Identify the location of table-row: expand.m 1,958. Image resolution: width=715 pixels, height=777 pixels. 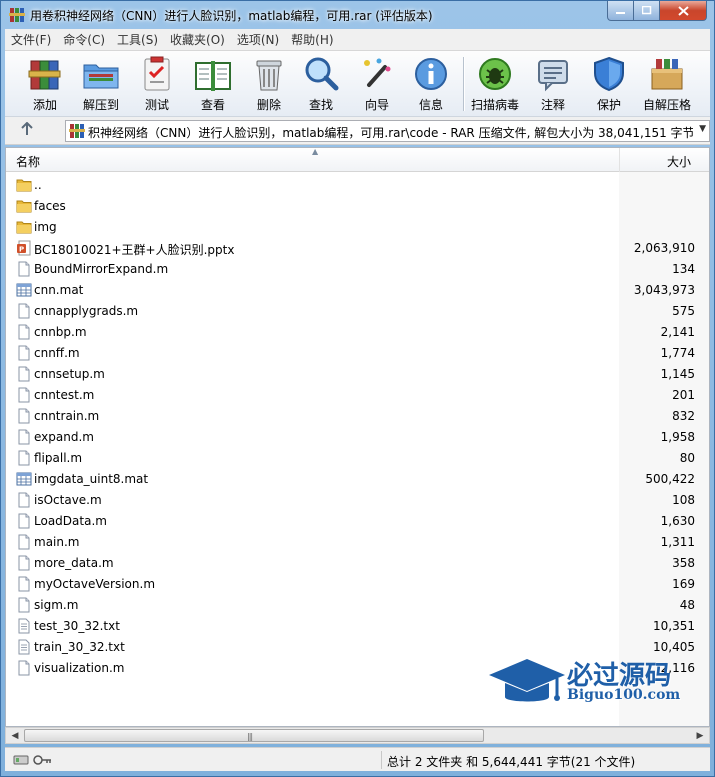
(357, 437).